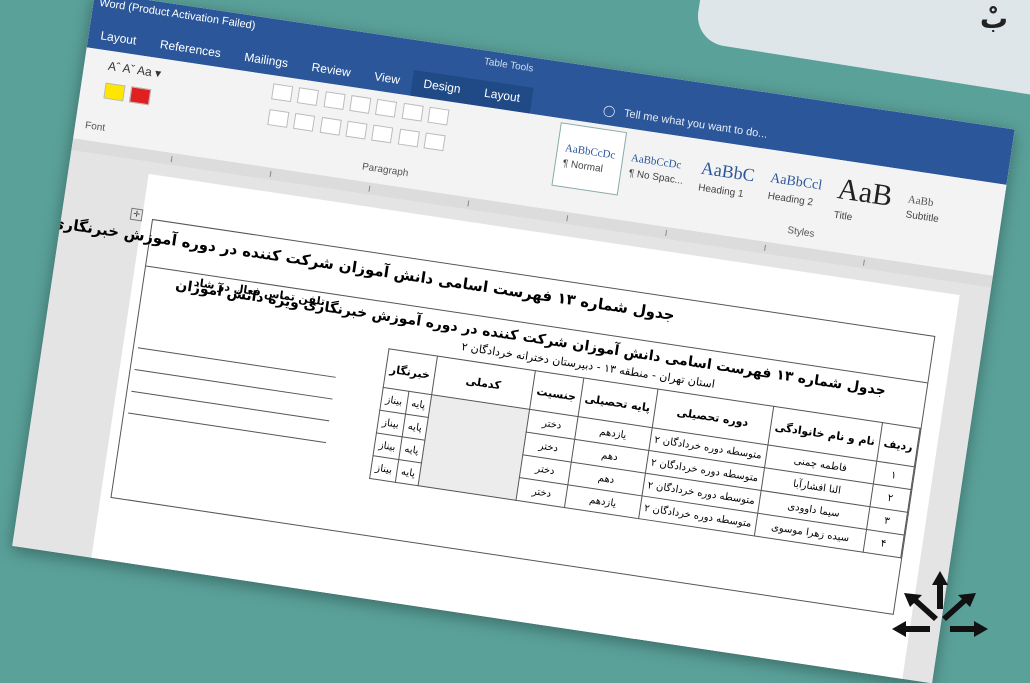 Image resolution: width=1030 pixels, height=683 pixels. What do you see at coordinates (790, 199) in the screenshot?
I see `style-name: Heading 2` at bounding box center [790, 199].